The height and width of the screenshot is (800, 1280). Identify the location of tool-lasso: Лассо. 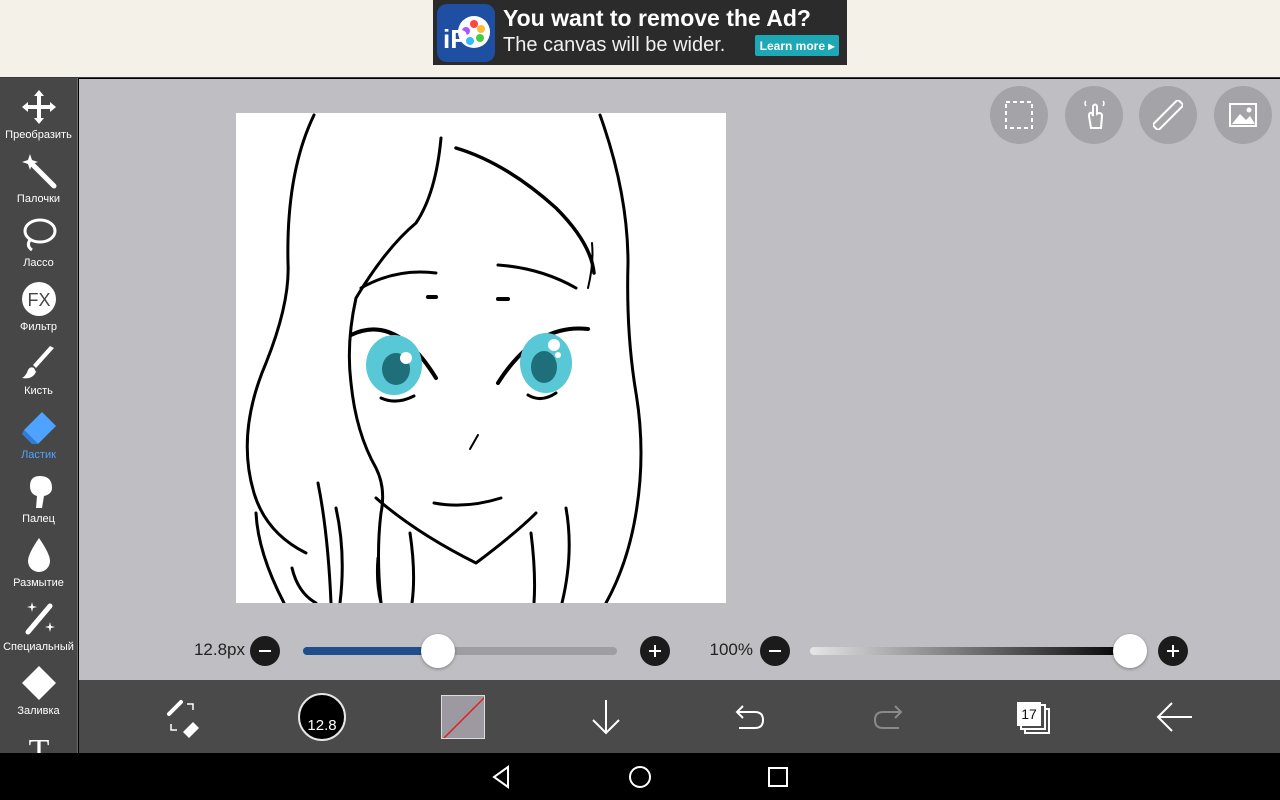
(38, 242).